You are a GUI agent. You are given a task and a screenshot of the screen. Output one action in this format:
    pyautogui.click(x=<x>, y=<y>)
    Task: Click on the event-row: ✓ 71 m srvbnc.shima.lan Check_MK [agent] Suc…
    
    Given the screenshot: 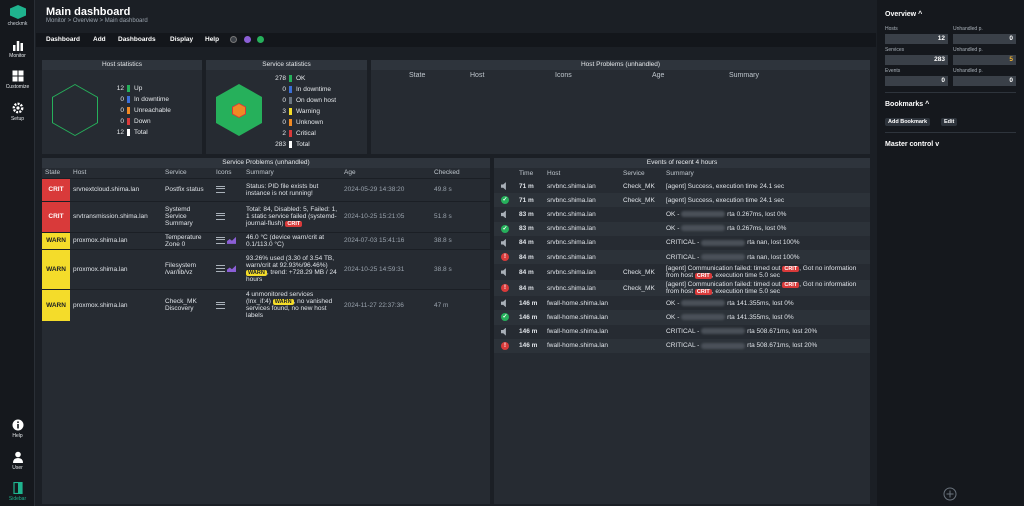 What is the action you would take?
    pyautogui.click(x=682, y=200)
    